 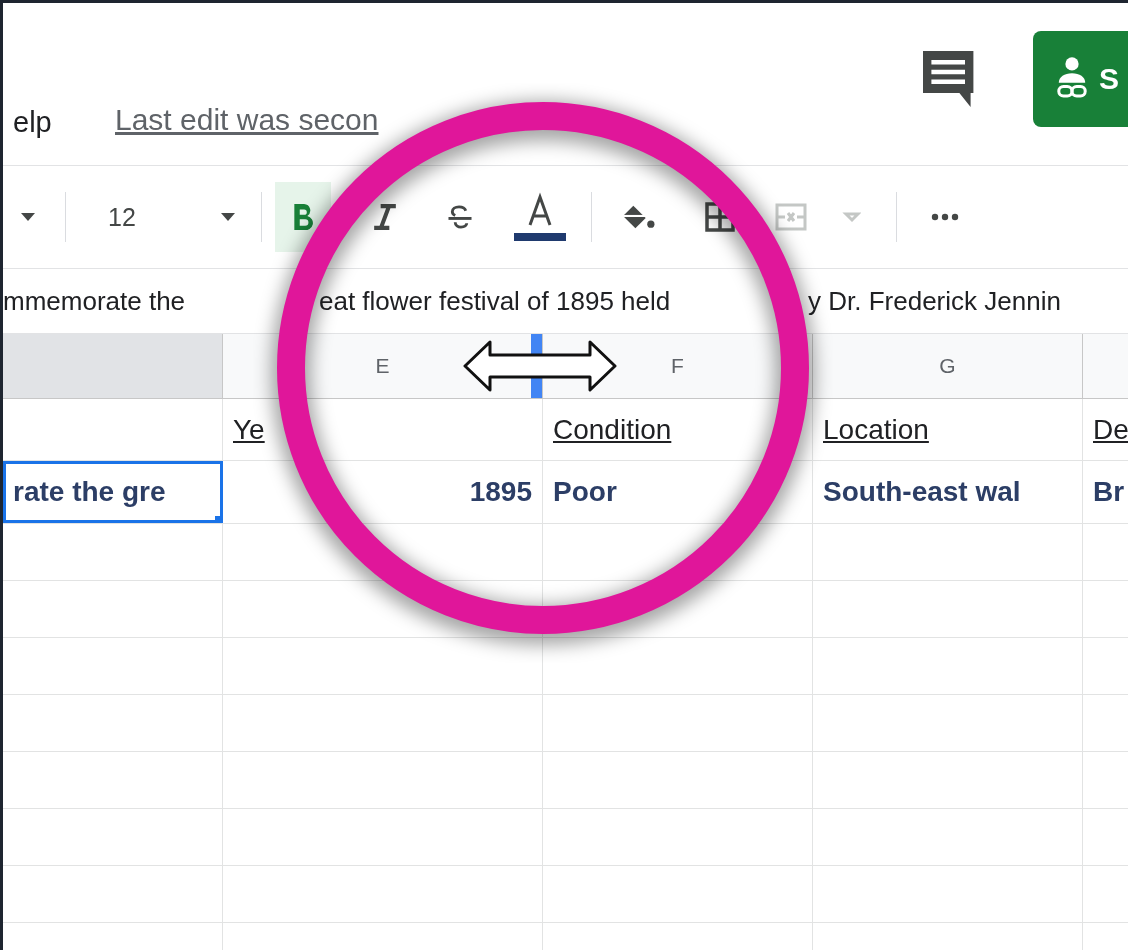 What do you see at coordinates (385, 217) in the screenshot?
I see `italic-icon` at bounding box center [385, 217].